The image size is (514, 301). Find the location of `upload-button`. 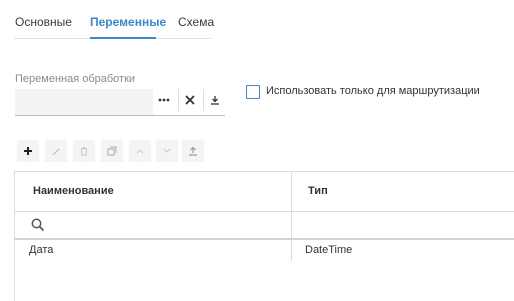

upload-button is located at coordinates (193, 151).